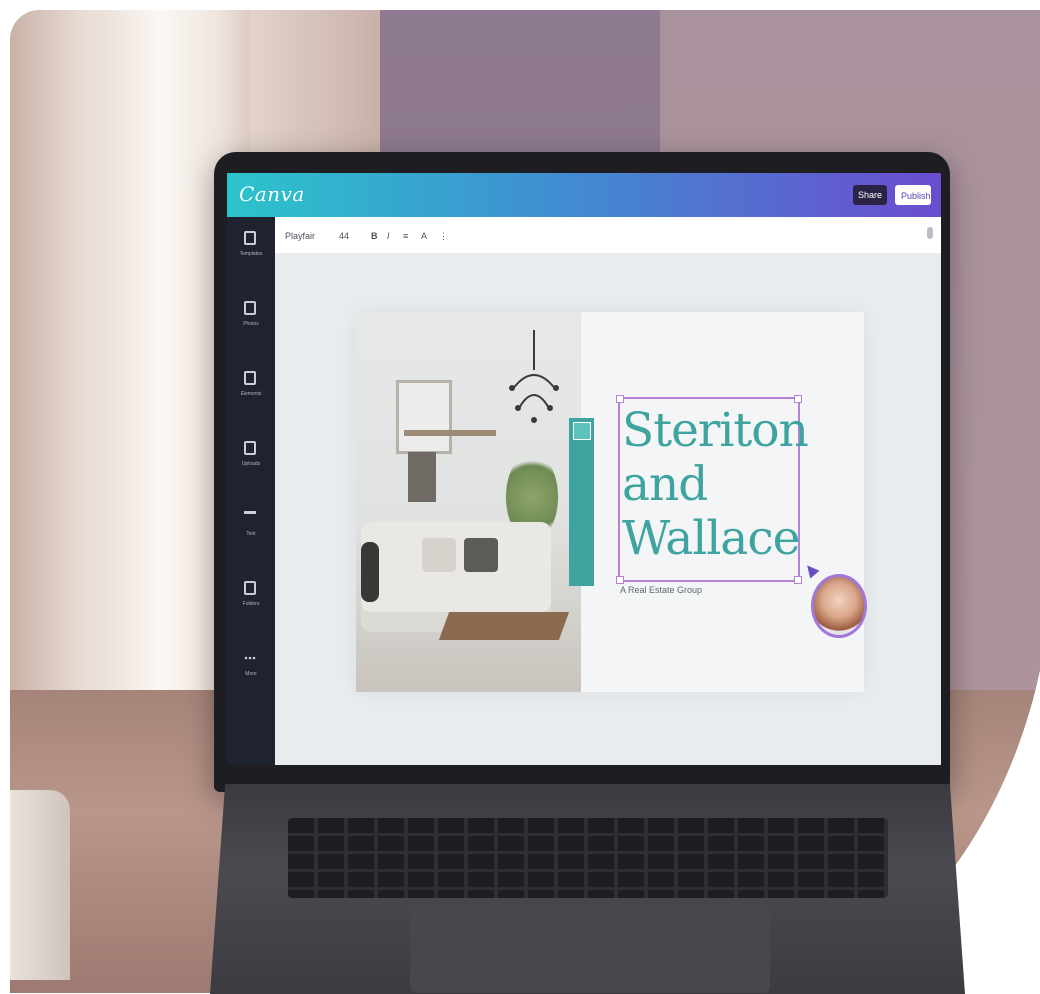  I want to click on sofa-cushion-dark, so click(481, 555).